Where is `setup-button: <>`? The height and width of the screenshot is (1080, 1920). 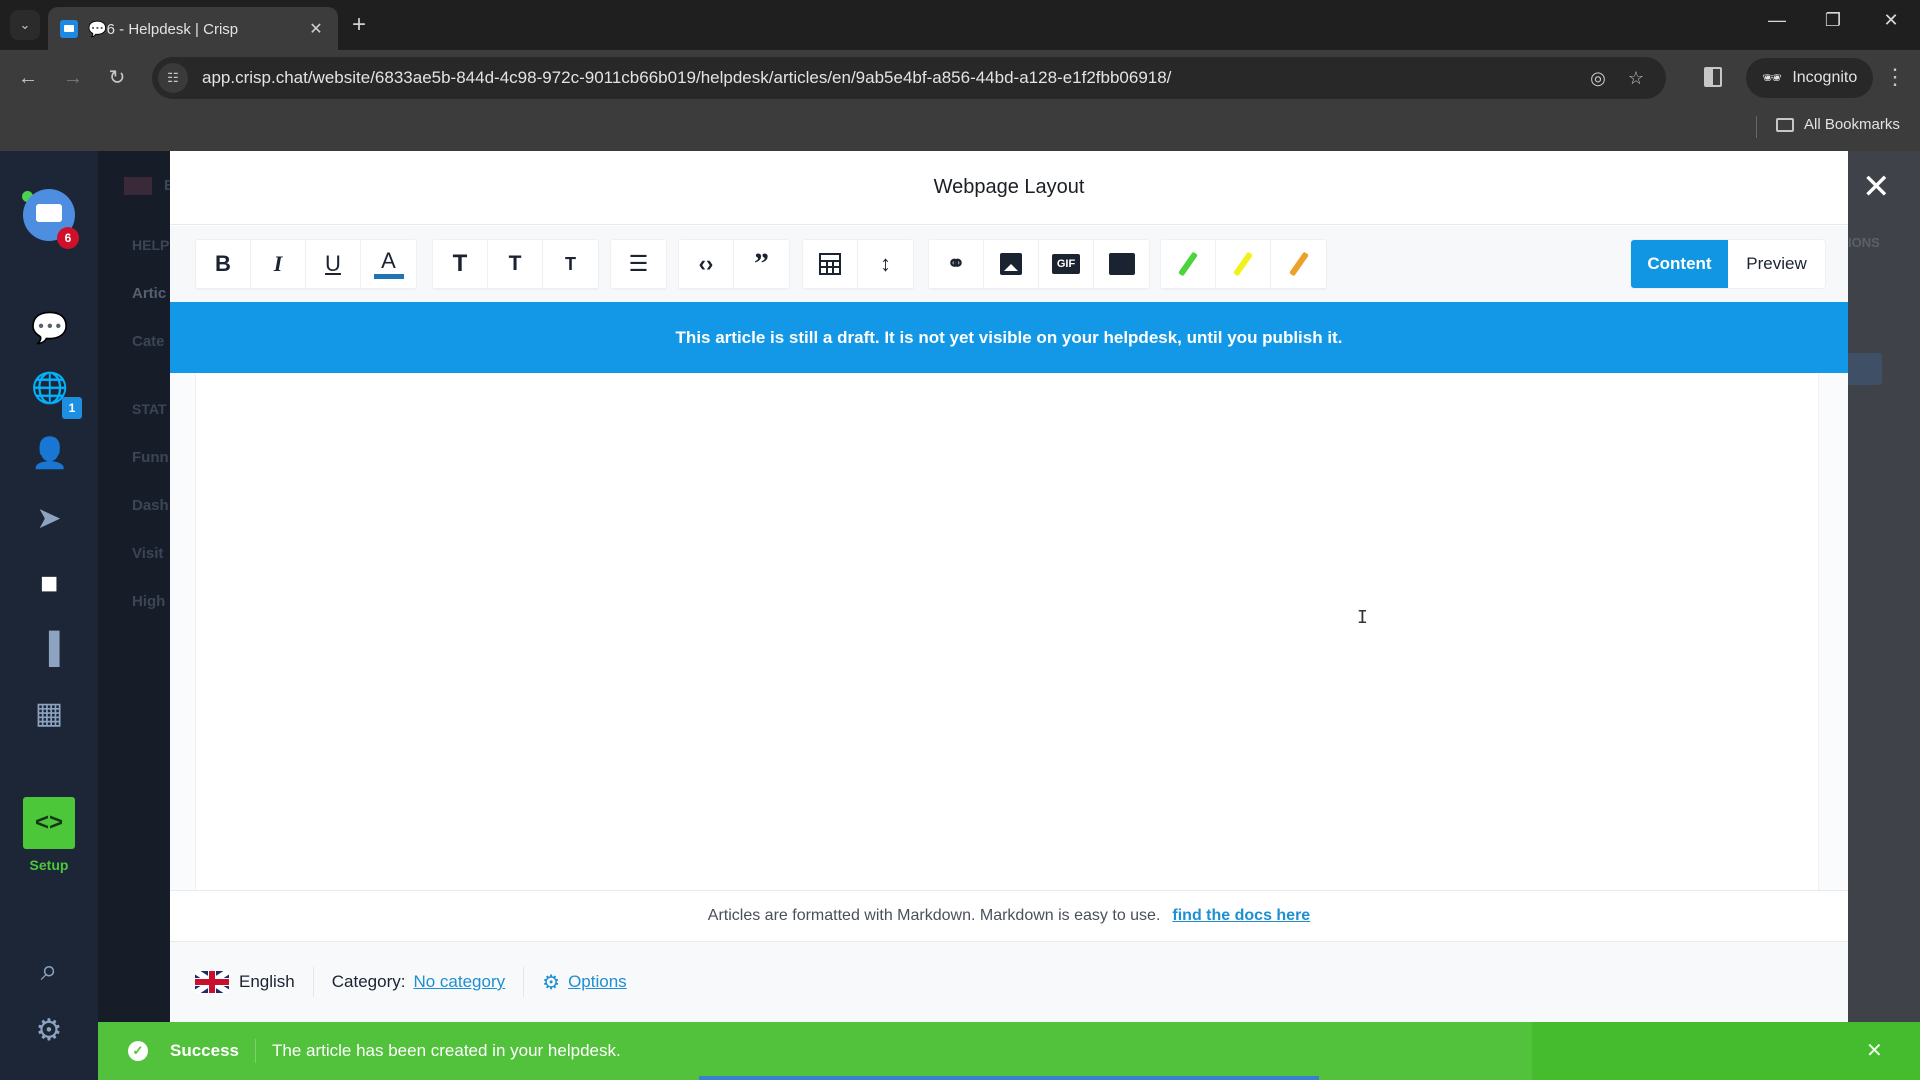 setup-button: <> is located at coordinates (49, 823).